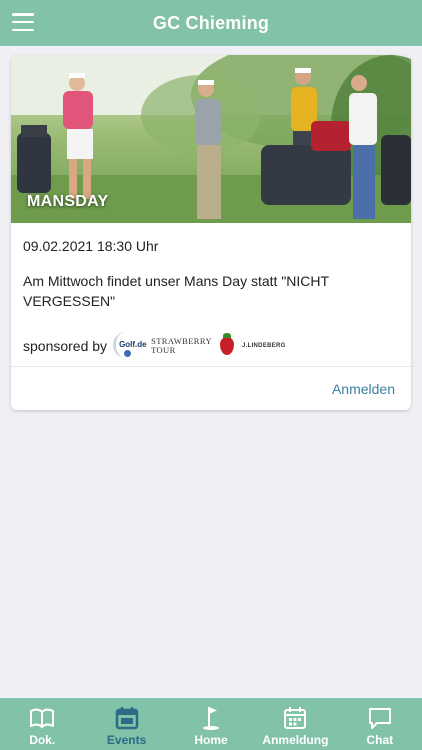 This screenshot has height=750, width=422. I want to click on golf-flag-icon, so click(211, 718).